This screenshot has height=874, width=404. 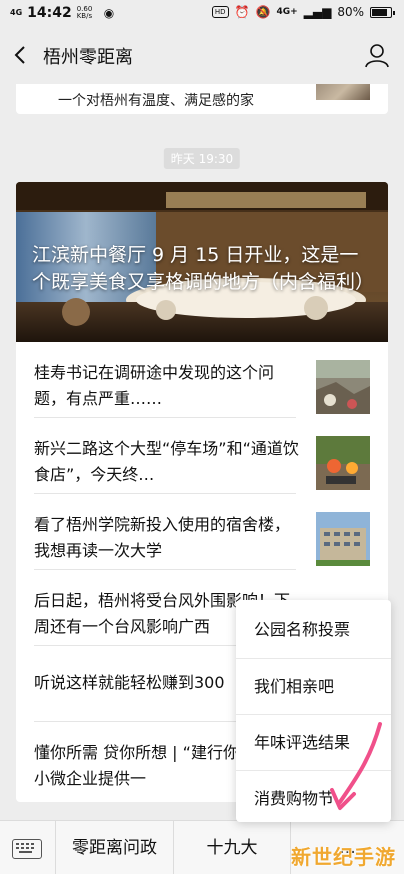 I want to click on previous-article-card: 一个对梧州有温度、满足感的家, so click(x=202, y=99).